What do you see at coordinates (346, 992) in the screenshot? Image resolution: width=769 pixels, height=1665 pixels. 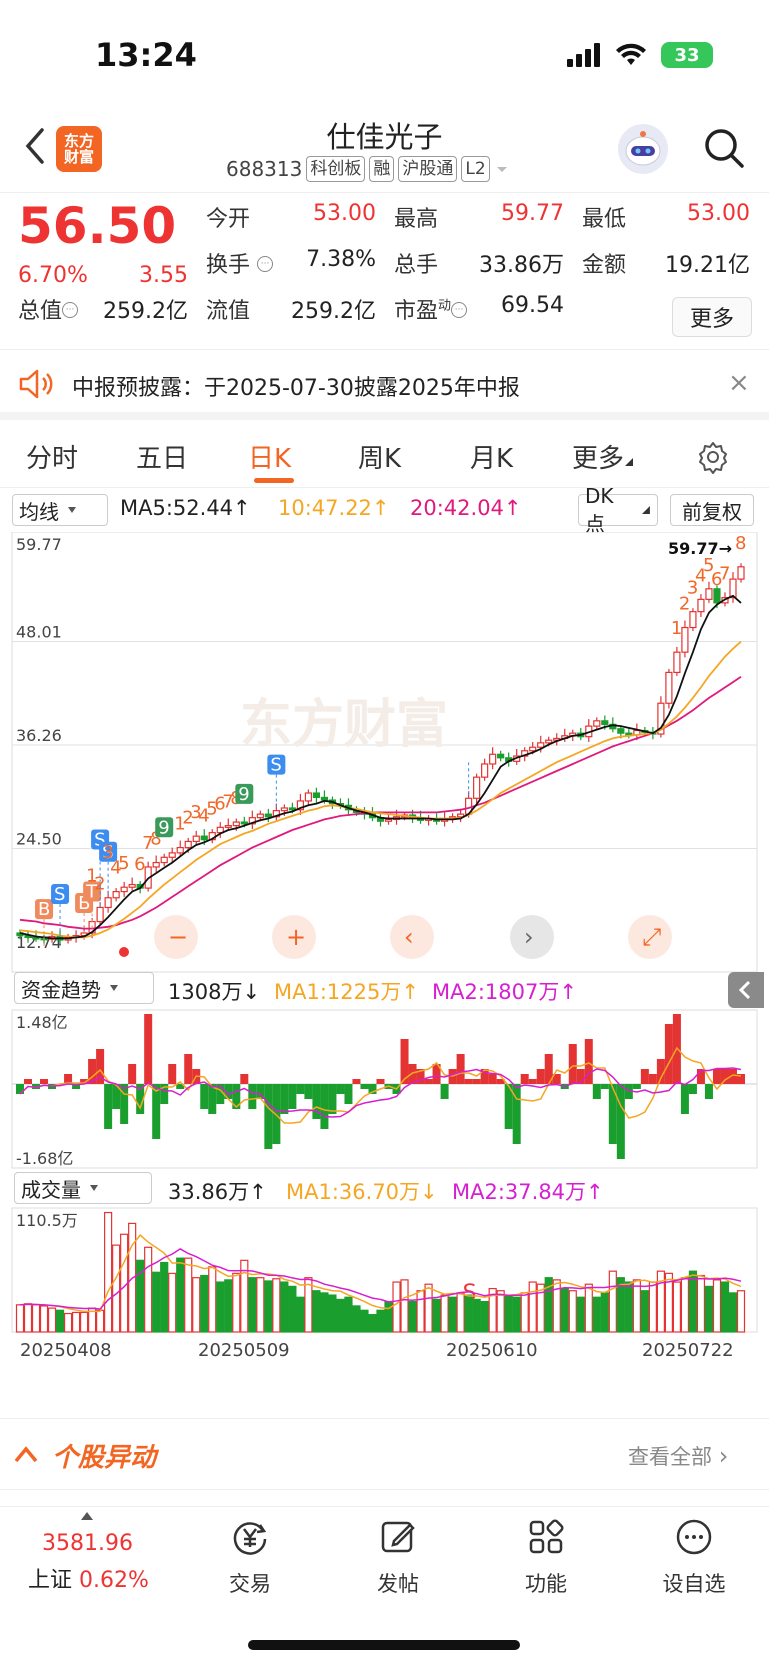 I see `fund-ma1: MA1:1225万↑` at bounding box center [346, 992].